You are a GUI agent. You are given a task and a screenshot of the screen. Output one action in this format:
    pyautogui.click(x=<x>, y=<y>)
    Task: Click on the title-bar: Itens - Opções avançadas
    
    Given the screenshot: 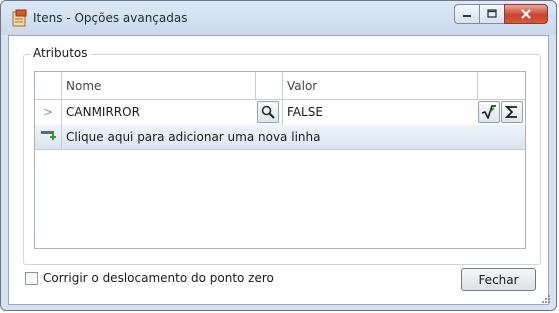 What is the action you would take?
    pyautogui.click(x=278, y=18)
    